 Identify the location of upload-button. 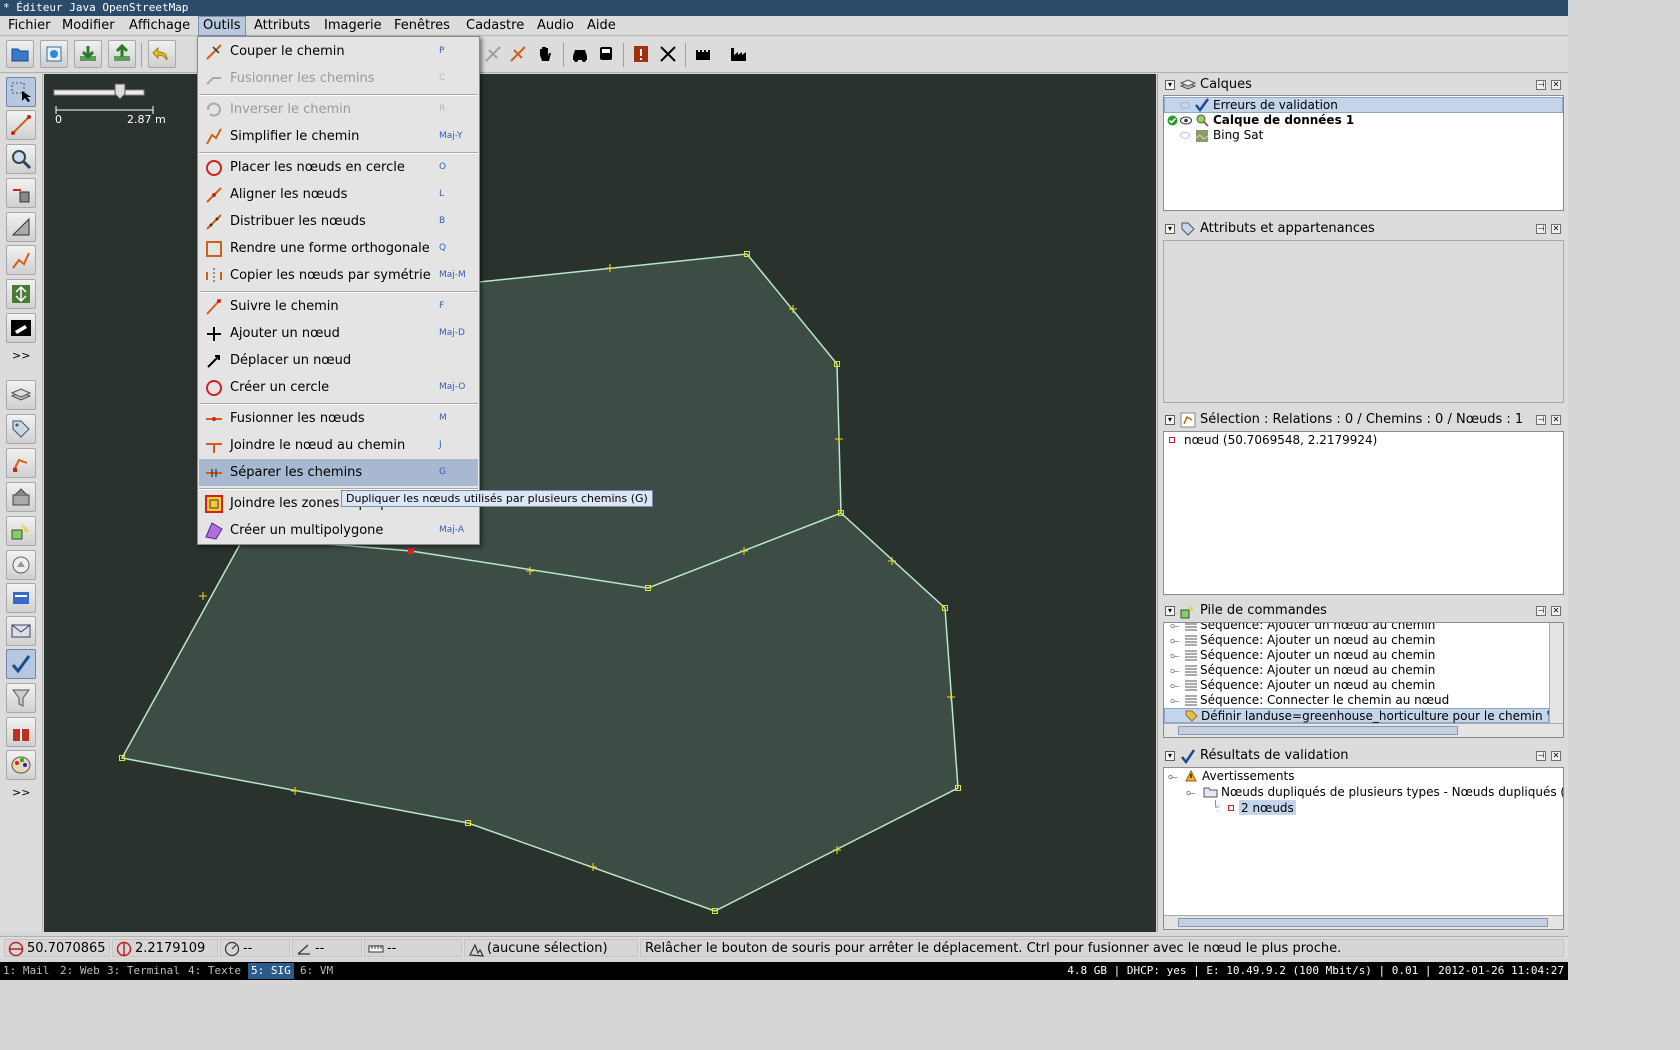
(122, 54).